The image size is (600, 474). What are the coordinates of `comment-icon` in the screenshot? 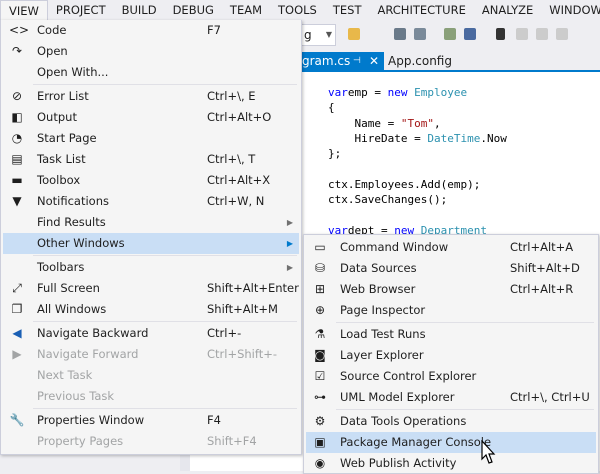 It's located at (450, 34).